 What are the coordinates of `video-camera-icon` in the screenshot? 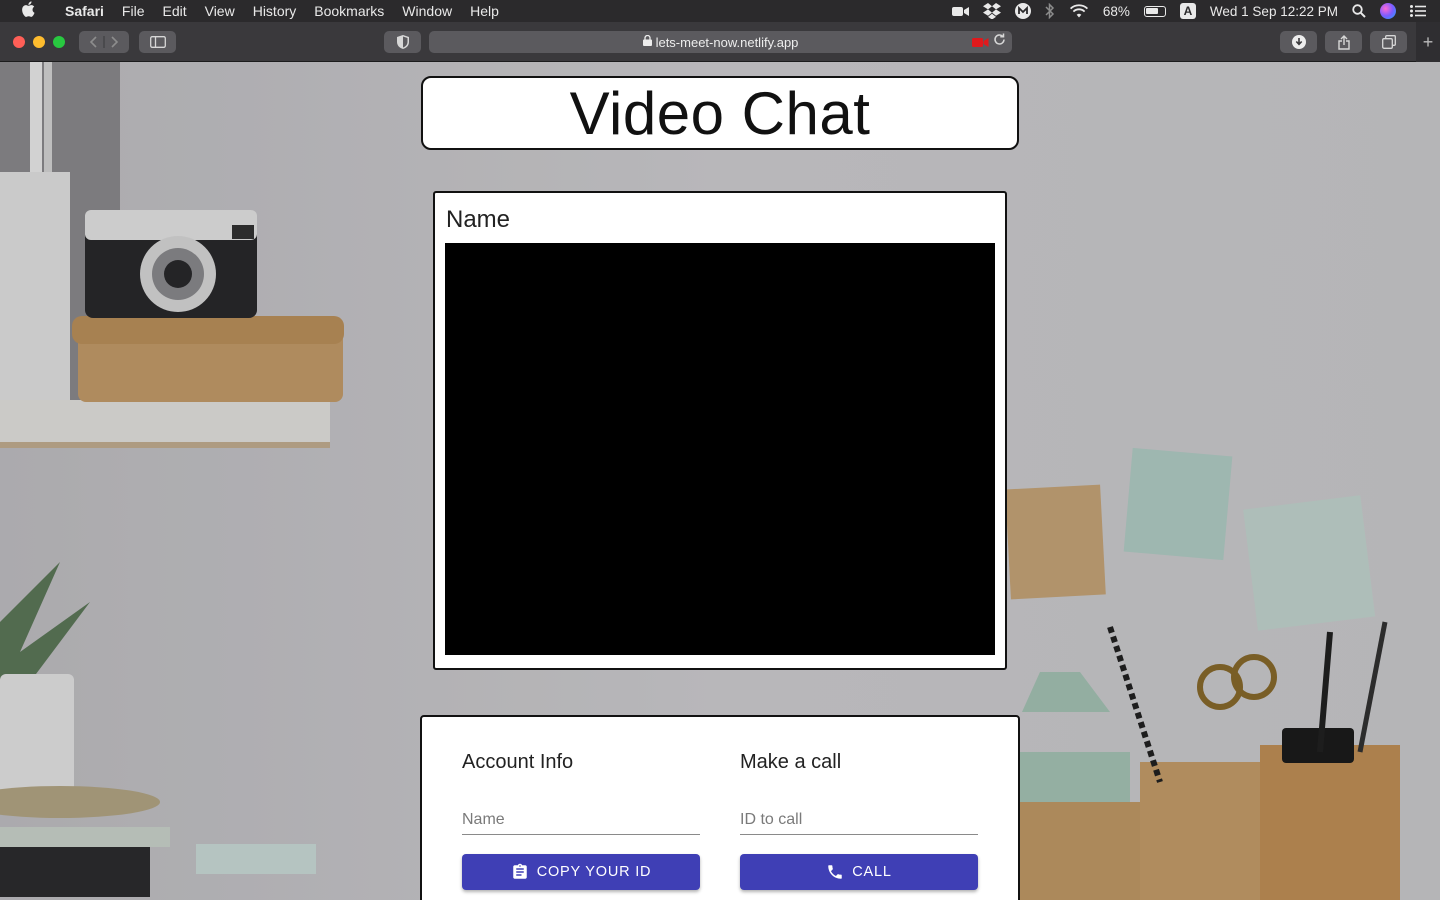 It's located at (960, 11).